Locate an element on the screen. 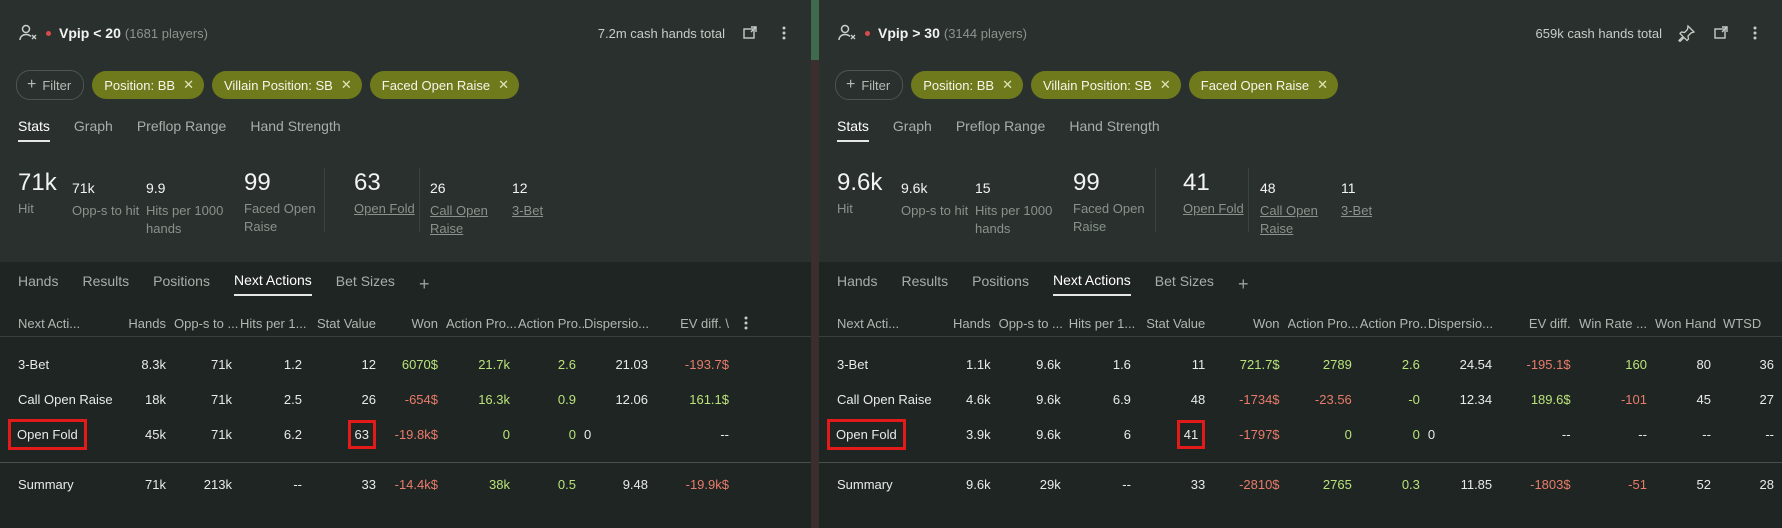 Image resolution: width=1782 pixels, height=528 pixels. stat-faced-open-raise: 99 Faced Open Raise is located at coordinates (280, 202).